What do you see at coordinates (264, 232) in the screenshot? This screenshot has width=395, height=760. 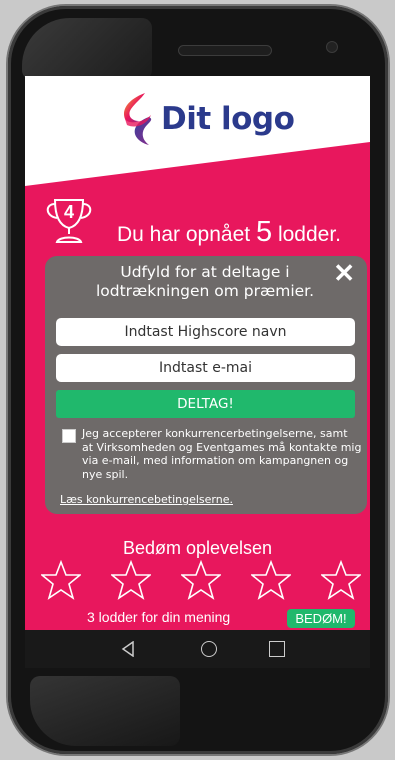 I see `achievement-count: 5` at bounding box center [264, 232].